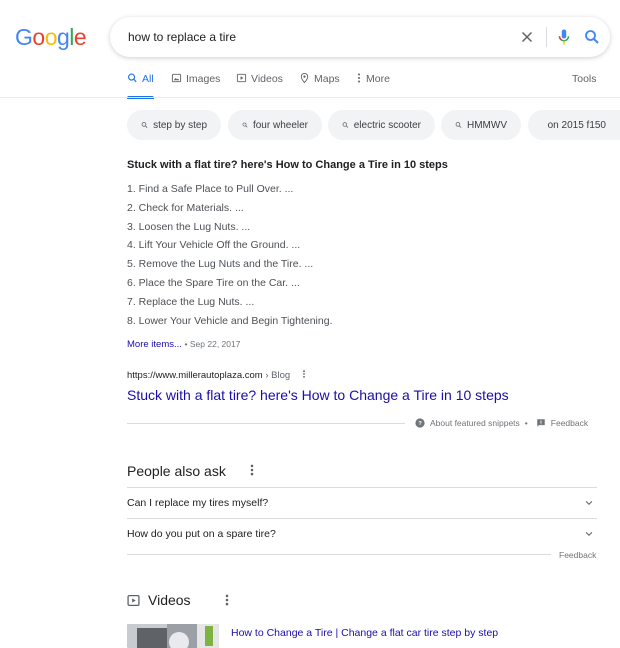  What do you see at coordinates (362, 534) in the screenshot?
I see `paa-question: How do you put on a spare tire?` at bounding box center [362, 534].